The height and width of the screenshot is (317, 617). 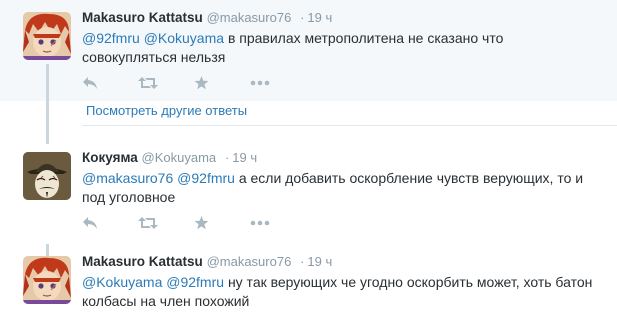 I want to click on username: @Kokuyama, so click(x=179, y=157).